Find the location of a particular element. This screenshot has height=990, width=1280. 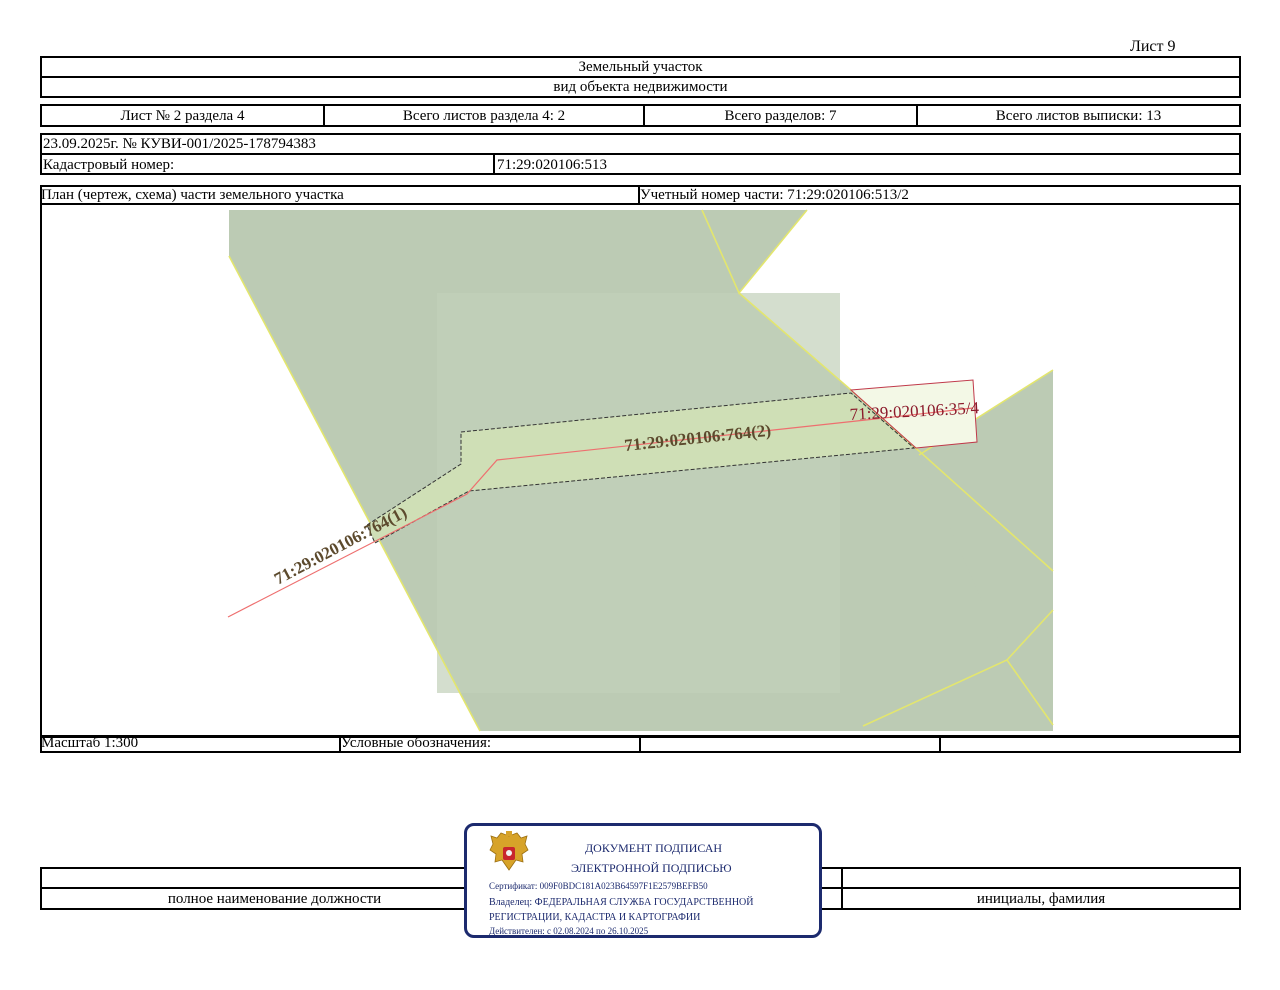

scale-label: Масштаб 1:300 is located at coordinates (90, 743).